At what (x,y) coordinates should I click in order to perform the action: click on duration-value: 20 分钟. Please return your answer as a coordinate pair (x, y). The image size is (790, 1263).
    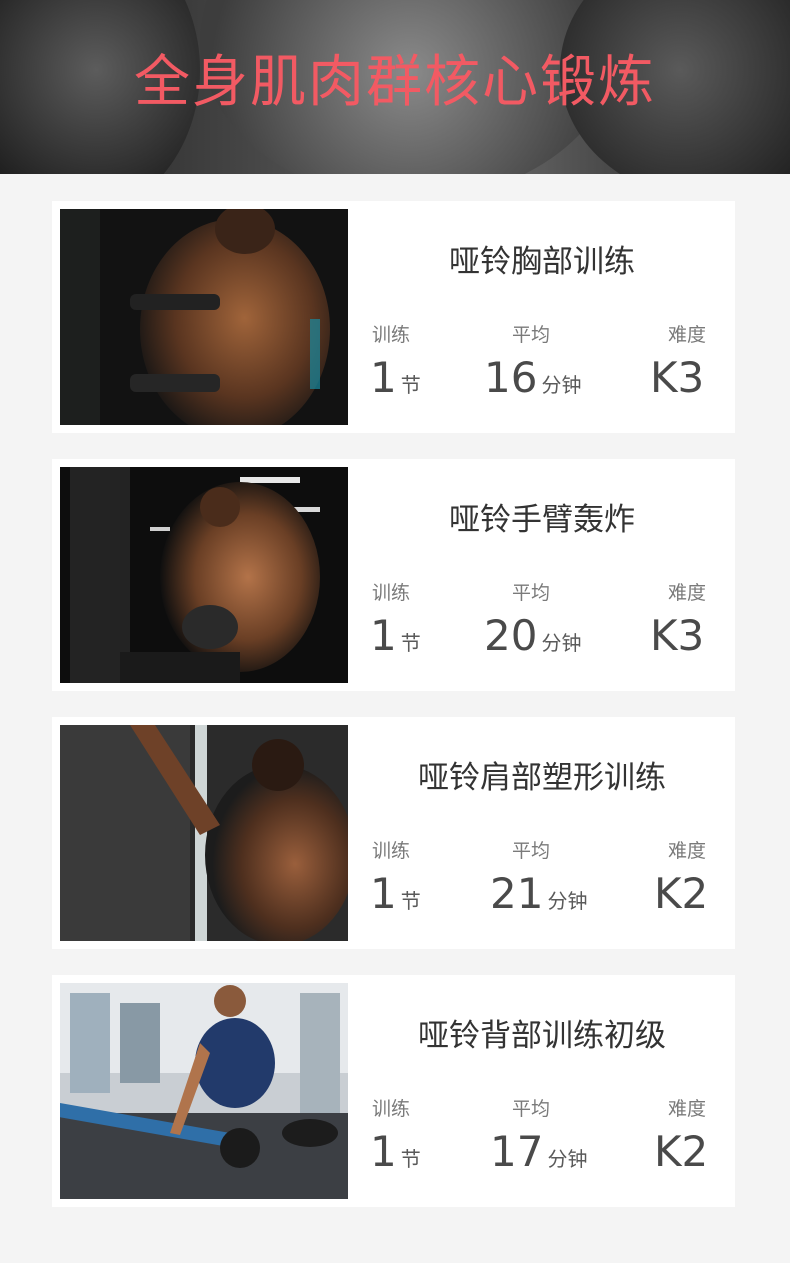
    Looking at the image, I should click on (532, 640).